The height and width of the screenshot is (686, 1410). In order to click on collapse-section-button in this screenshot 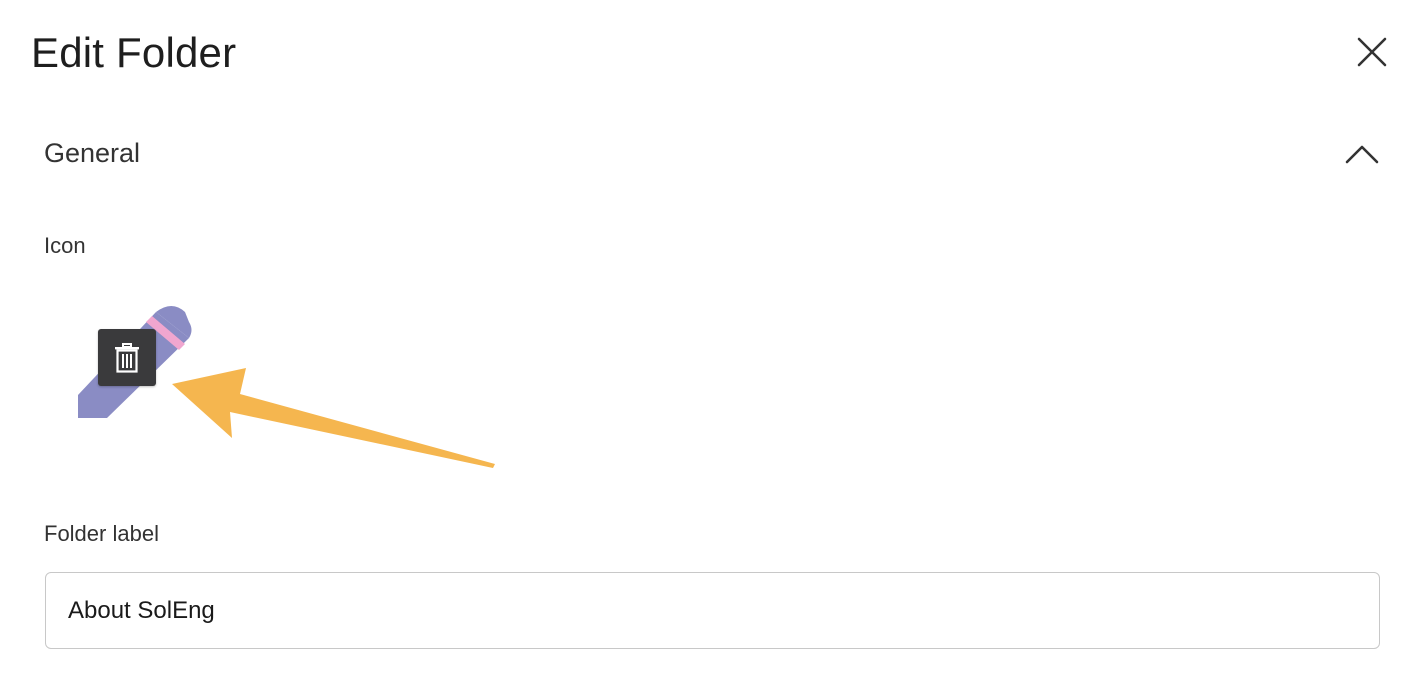, I will do `click(1362, 154)`.